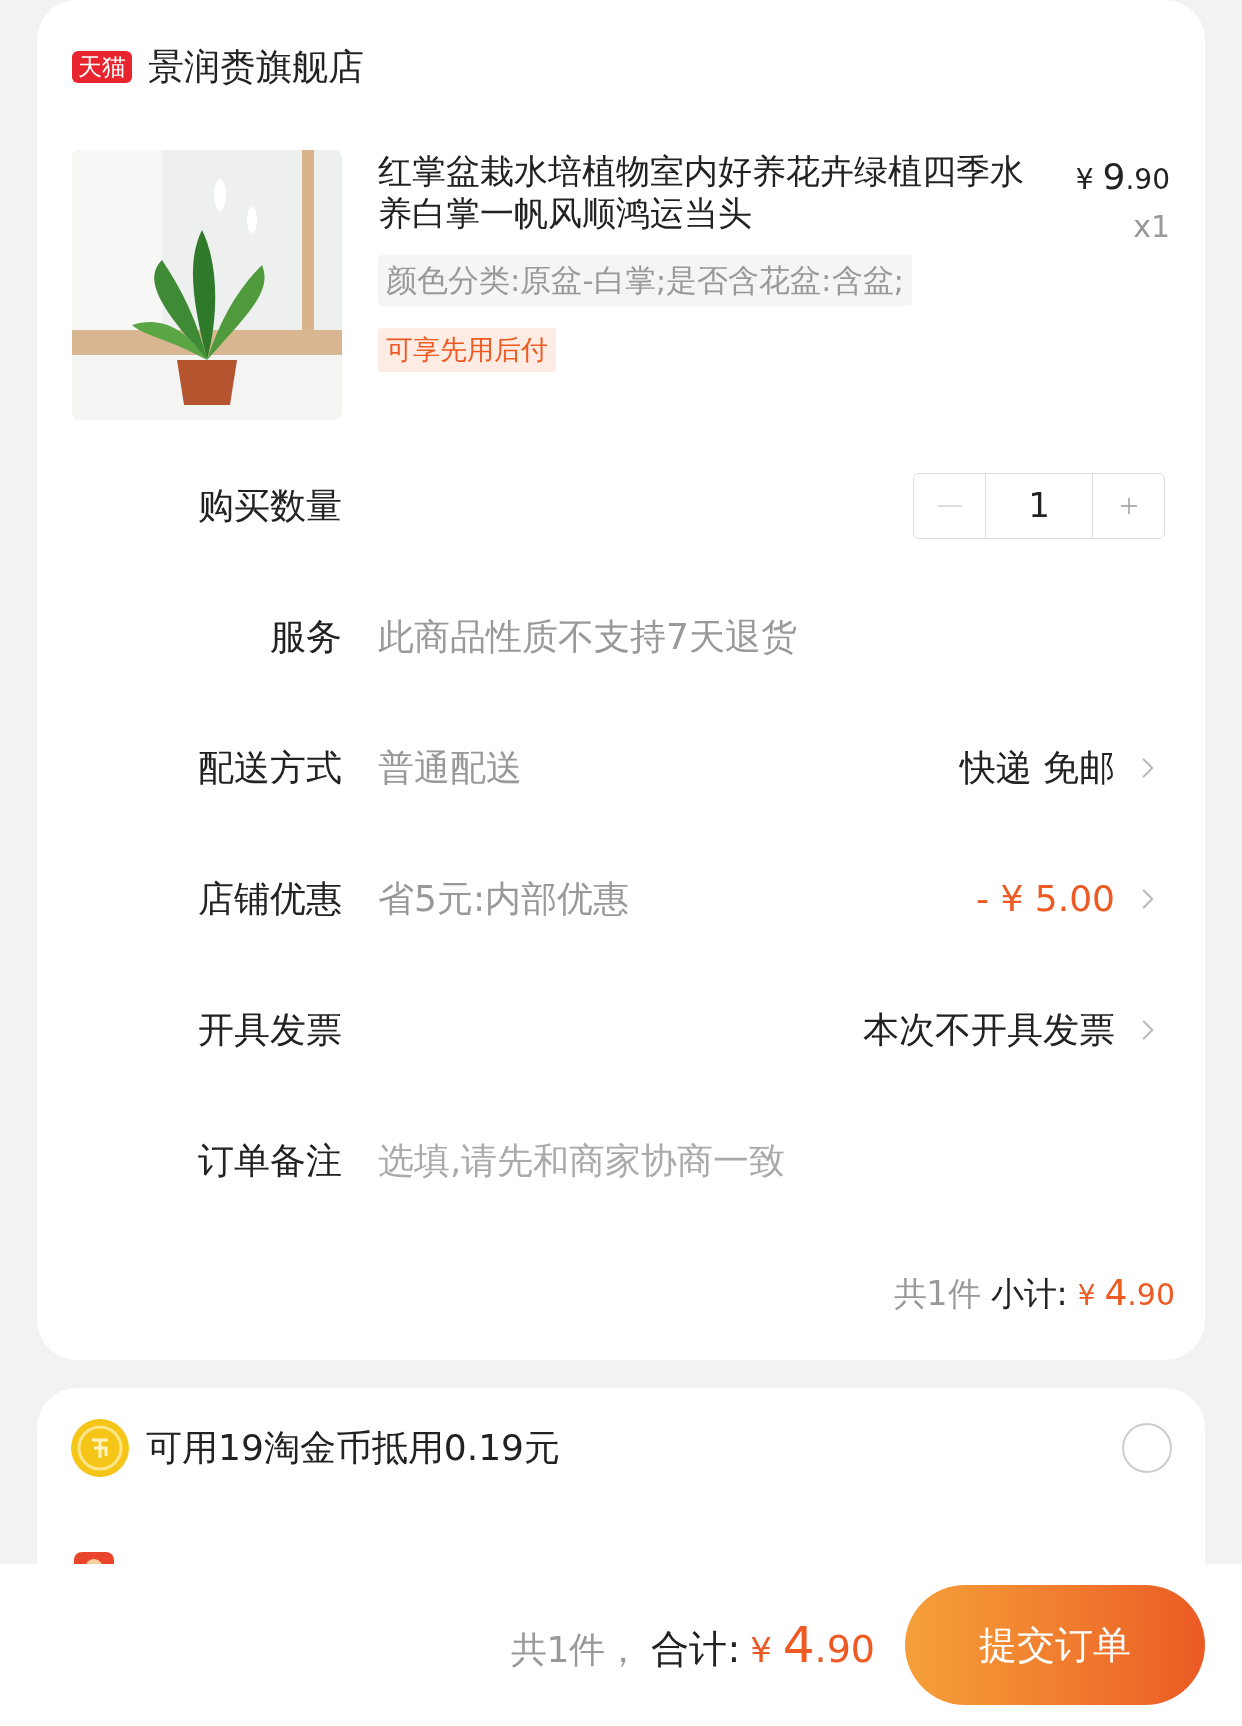 The width and height of the screenshot is (1242, 1726). I want to click on quantity-value: 1, so click(1039, 505).